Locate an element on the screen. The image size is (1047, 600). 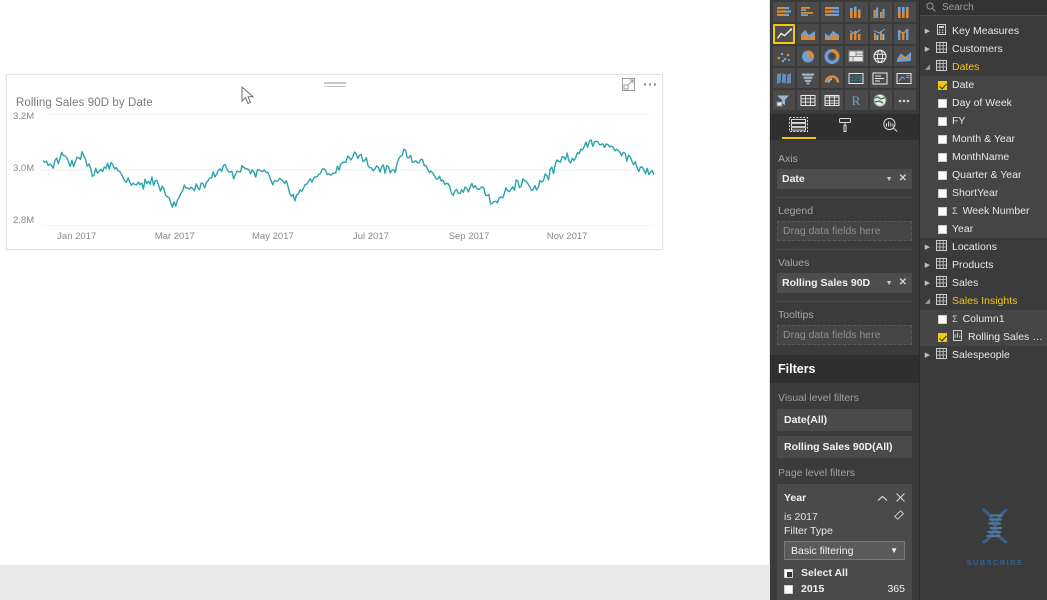
drag-handle is located at coordinates (334, 85).